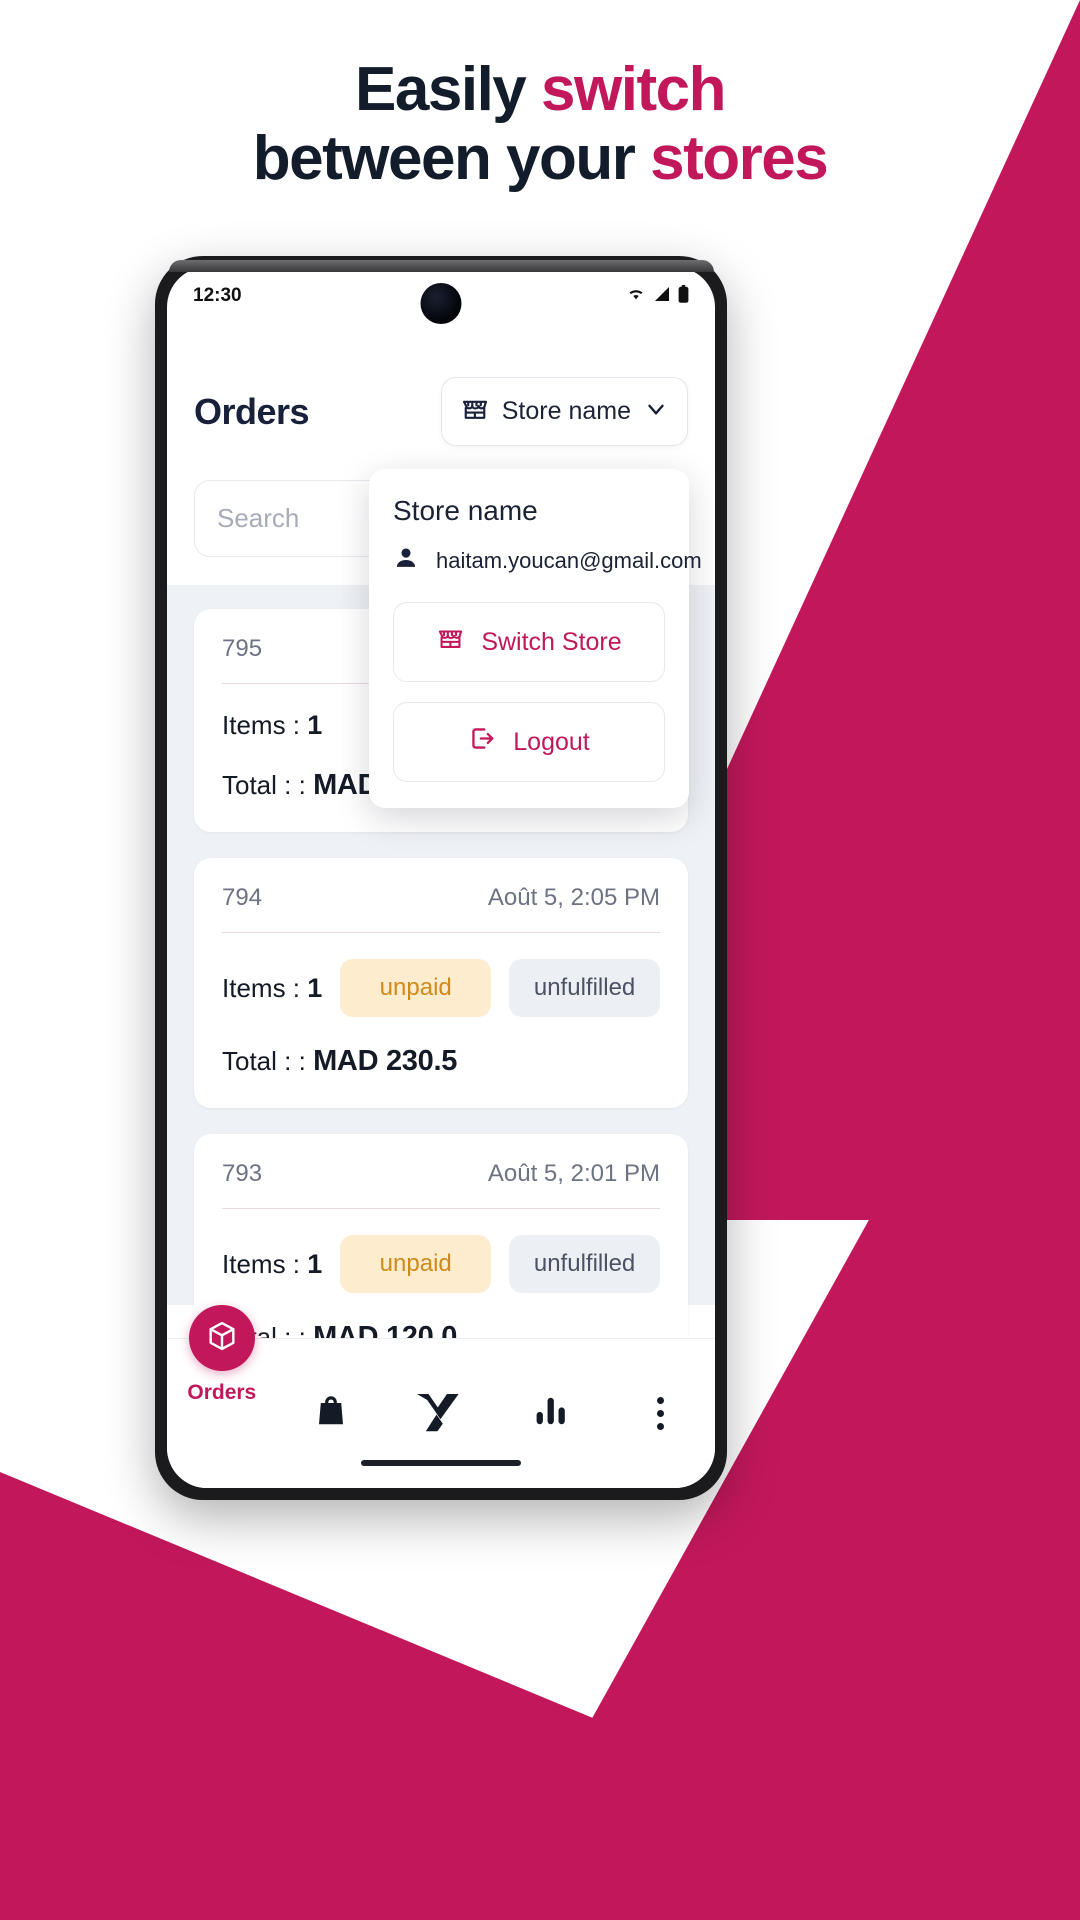  I want to click on nav-item-more, so click(660, 1413).